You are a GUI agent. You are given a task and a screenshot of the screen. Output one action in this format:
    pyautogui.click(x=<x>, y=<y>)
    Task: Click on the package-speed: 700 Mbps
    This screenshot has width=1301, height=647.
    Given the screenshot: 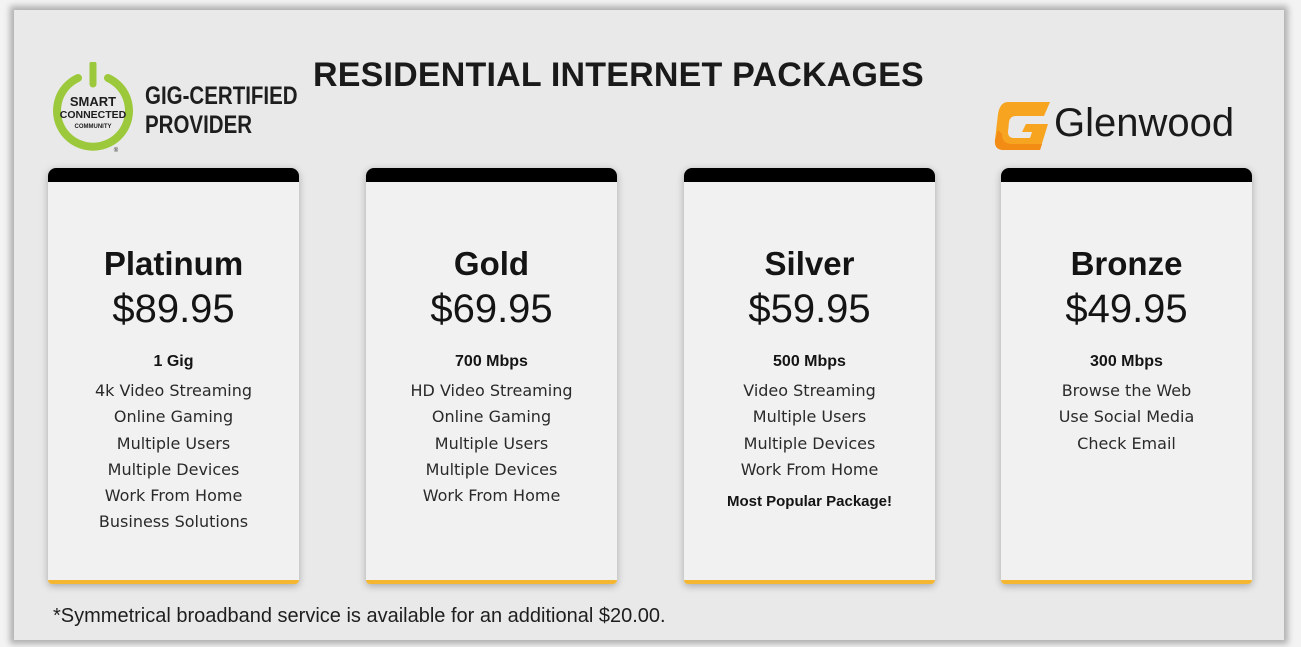 What is the action you would take?
    pyautogui.click(x=491, y=361)
    